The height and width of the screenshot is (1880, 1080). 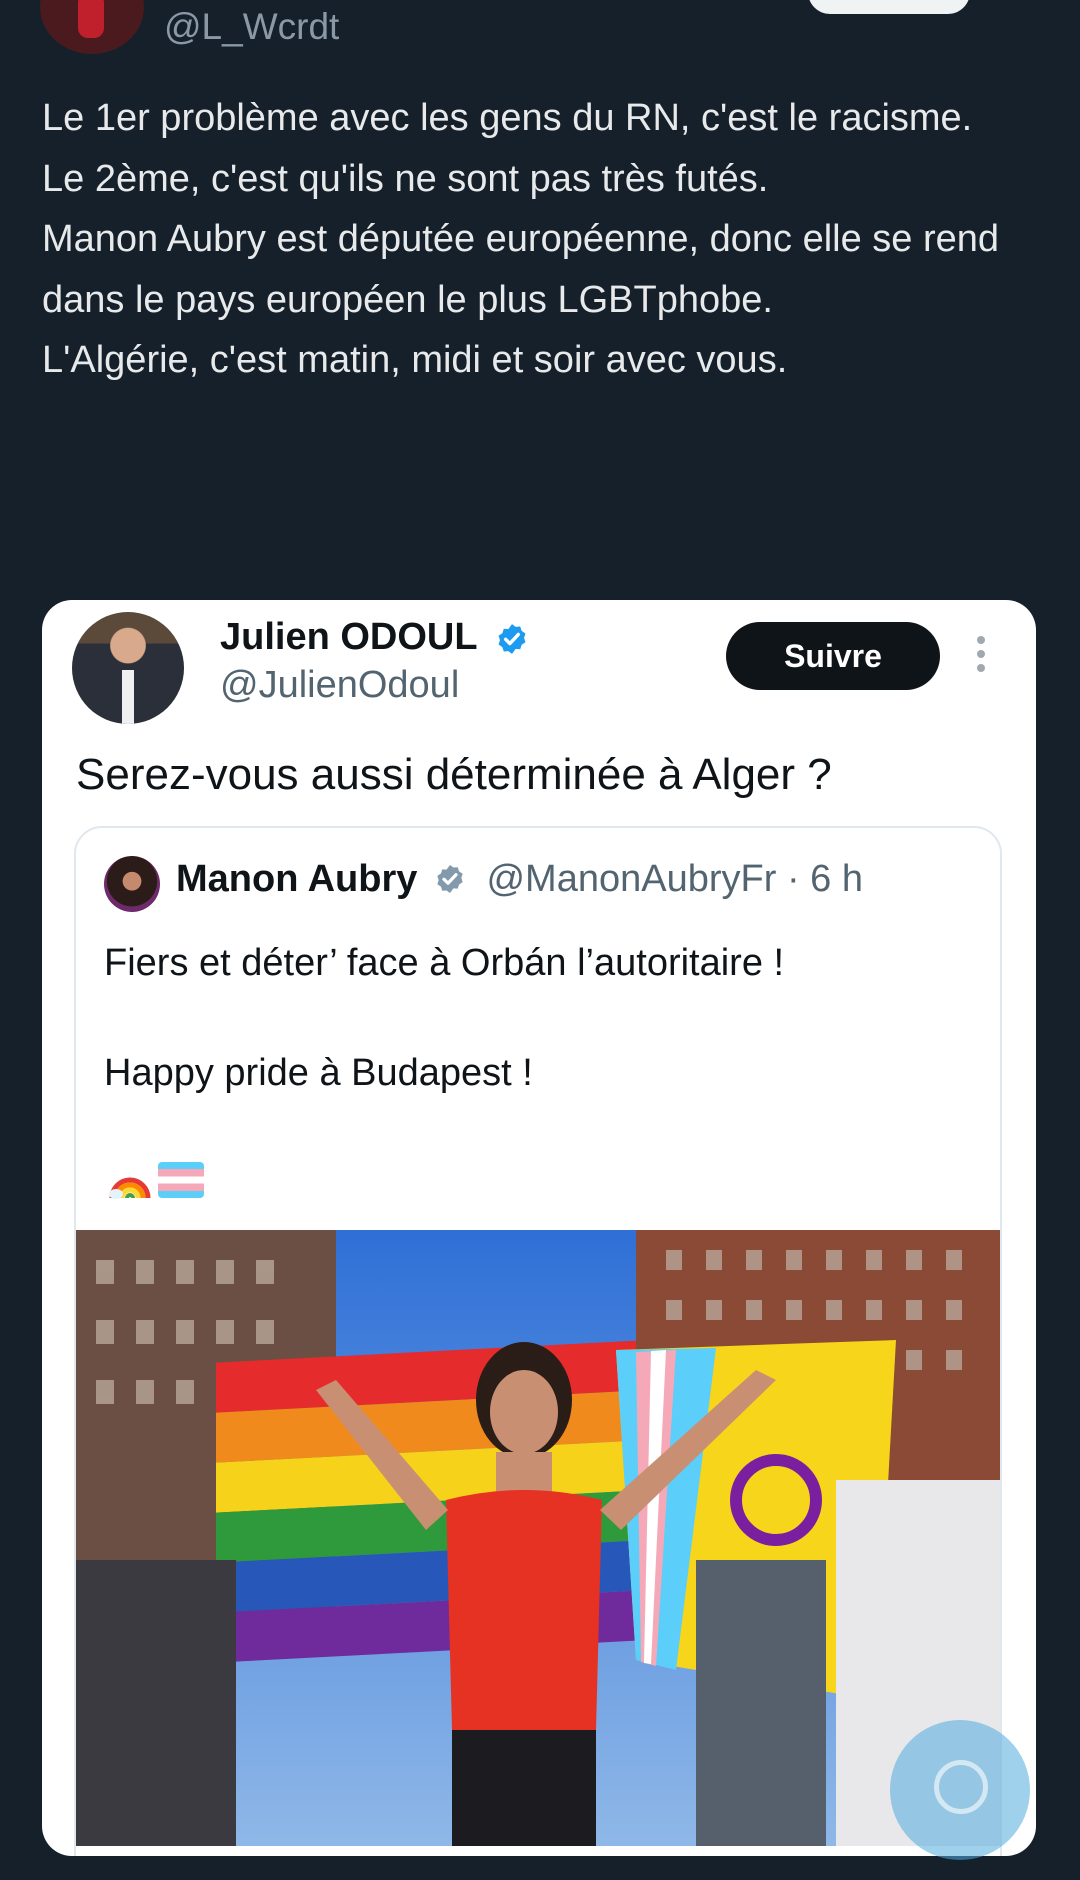 What do you see at coordinates (251, 27) in the screenshot?
I see `tweet-handle: @L_Wcrdt` at bounding box center [251, 27].